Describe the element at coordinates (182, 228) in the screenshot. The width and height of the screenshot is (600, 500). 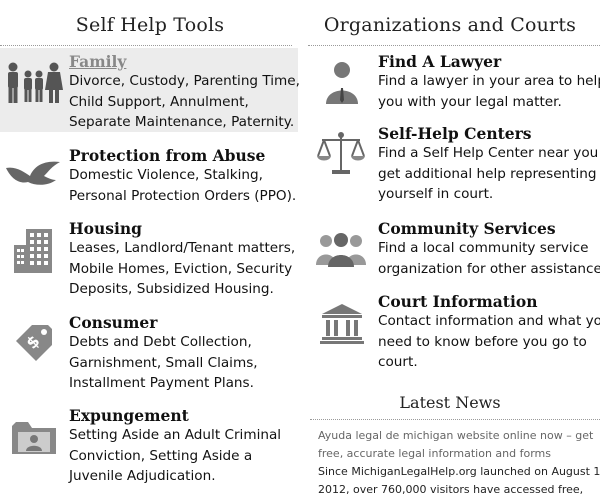
I see `housing-title: Housing` at that location.